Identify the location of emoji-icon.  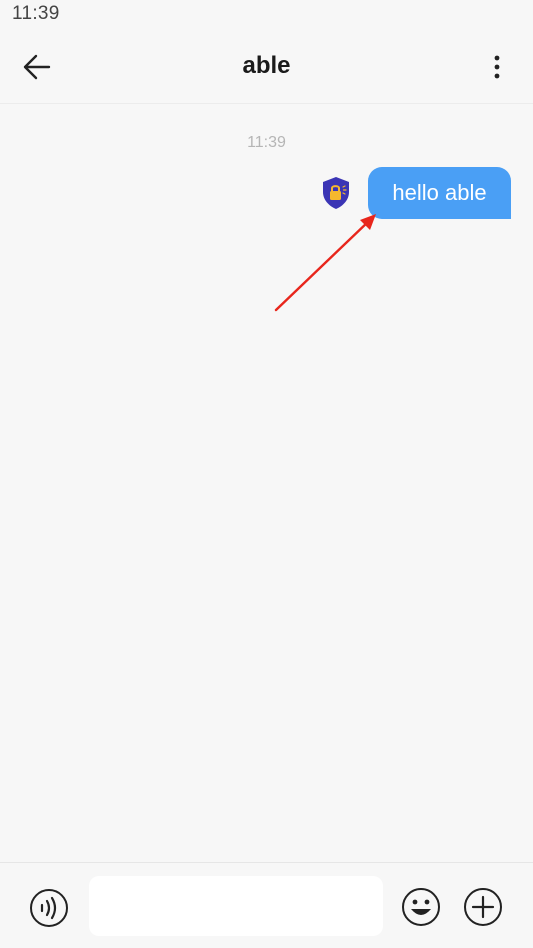
(421, 907).